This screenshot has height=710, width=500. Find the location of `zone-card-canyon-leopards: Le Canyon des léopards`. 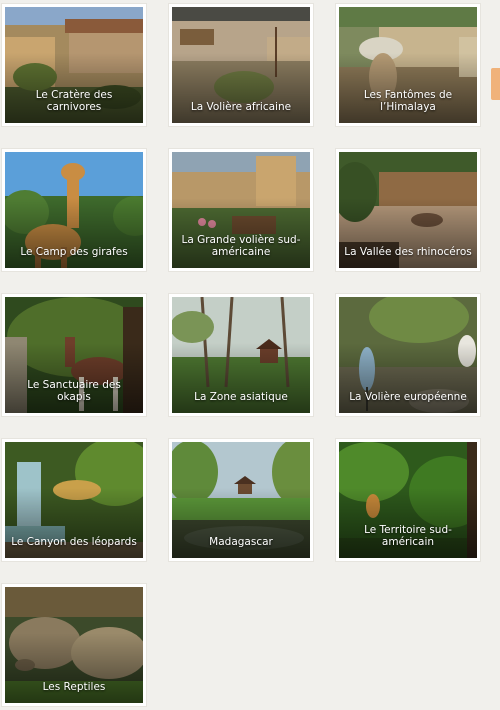

zone-card-canyon-leopards: Le Canyon des léopards is located at coordinates (74, 500).